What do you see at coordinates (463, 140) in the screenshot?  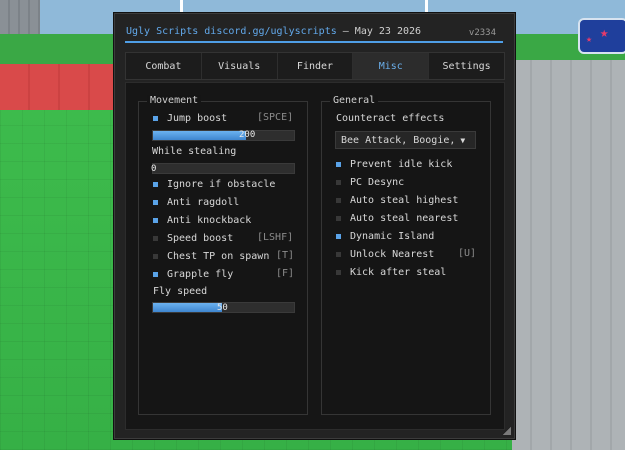 I see `chevron-down-icon: ▼` at bounding box center [463, 140].